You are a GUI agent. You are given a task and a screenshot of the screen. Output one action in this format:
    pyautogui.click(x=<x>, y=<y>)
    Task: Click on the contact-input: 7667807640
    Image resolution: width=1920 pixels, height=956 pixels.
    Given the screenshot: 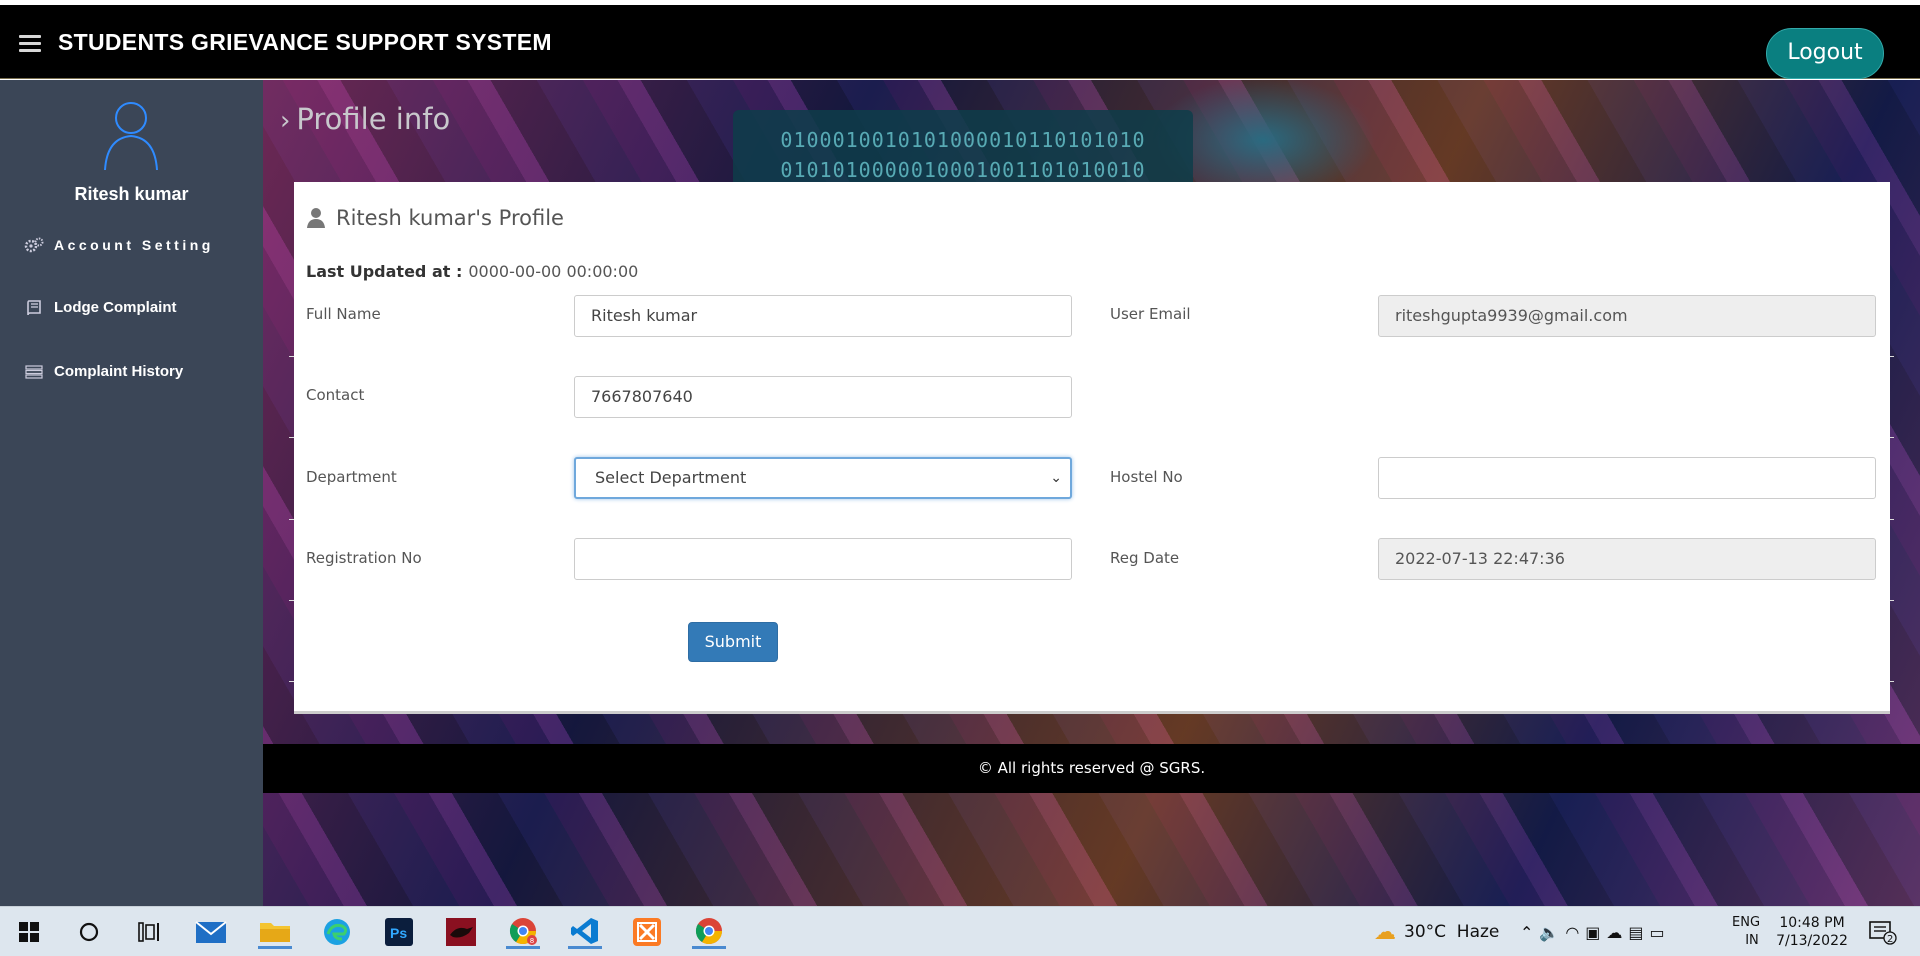 What is the action you would take?
    pyautogui.click(x=823, y=397)
    